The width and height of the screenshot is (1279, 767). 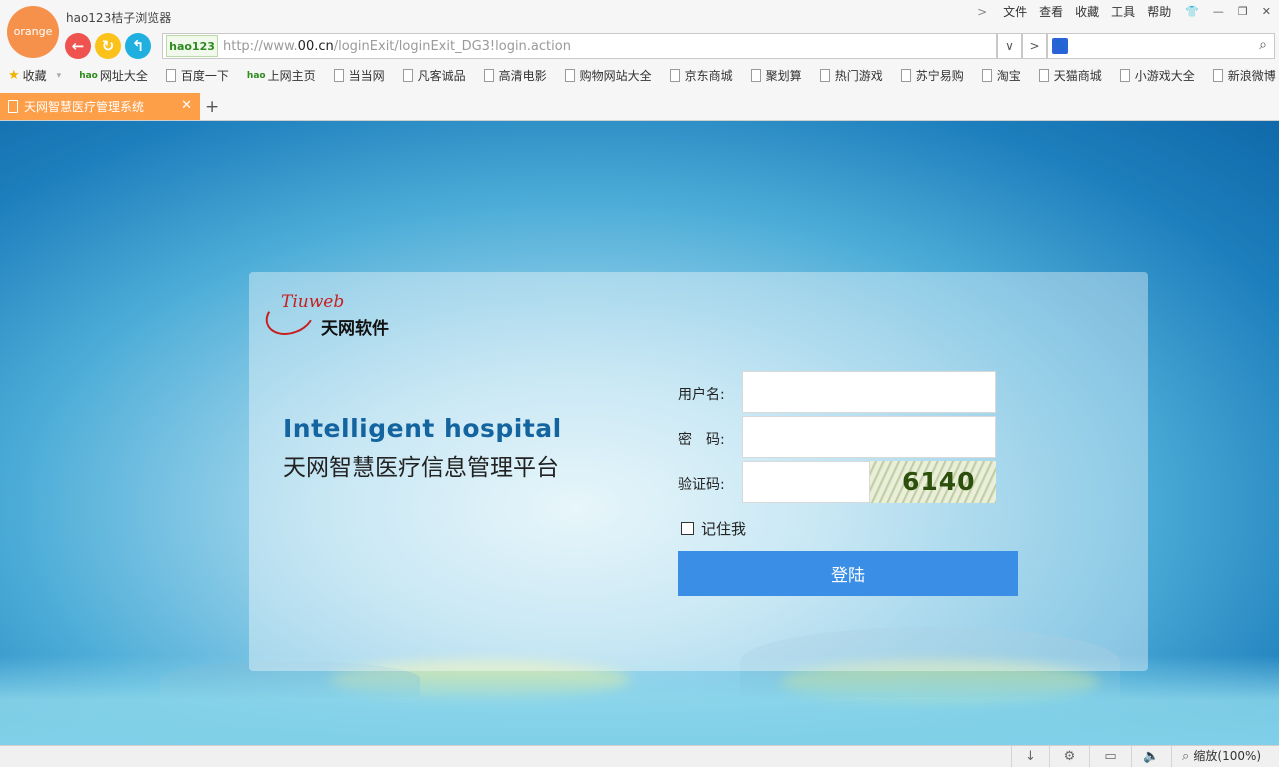 I want to click on zoom-magnifier-icon: ⌕, so click(x=1186, y=756).